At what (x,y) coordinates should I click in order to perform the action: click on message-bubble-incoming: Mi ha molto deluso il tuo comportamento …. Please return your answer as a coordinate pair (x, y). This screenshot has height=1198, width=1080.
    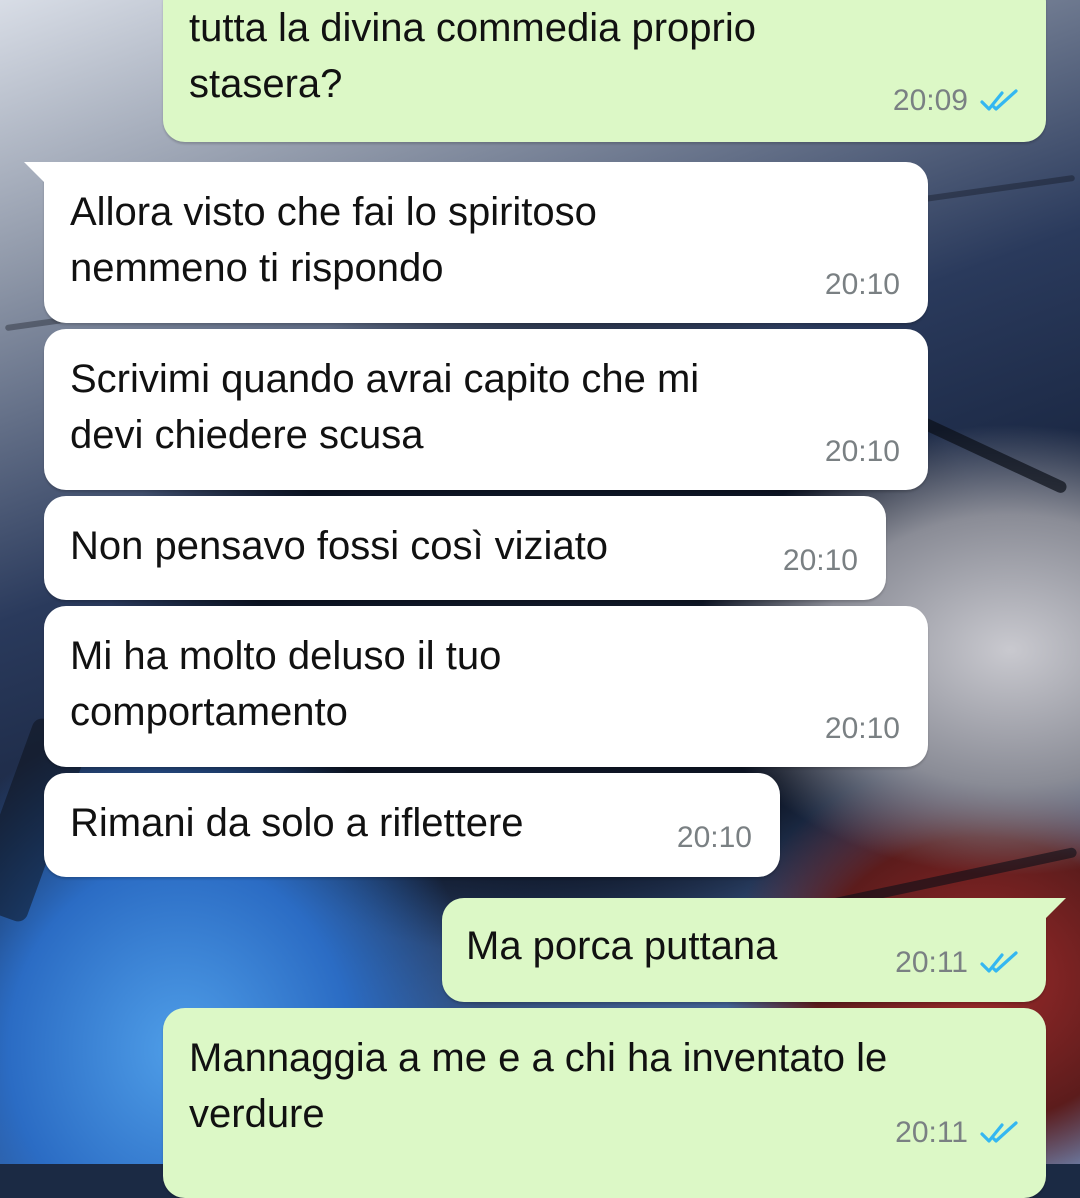
    Looking at the image, I should click on (486, 686).